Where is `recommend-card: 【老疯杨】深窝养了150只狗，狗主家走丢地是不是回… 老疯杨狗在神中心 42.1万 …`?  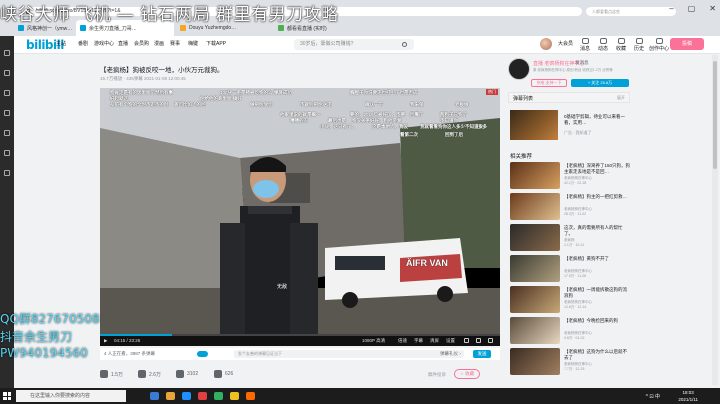 recommend-card: 【老疯杨】深窝养了150只狗，狗主家走丢地是不是回… 老疯杨狗在神中心 42.1万 … is located at coordinates (569, 176).